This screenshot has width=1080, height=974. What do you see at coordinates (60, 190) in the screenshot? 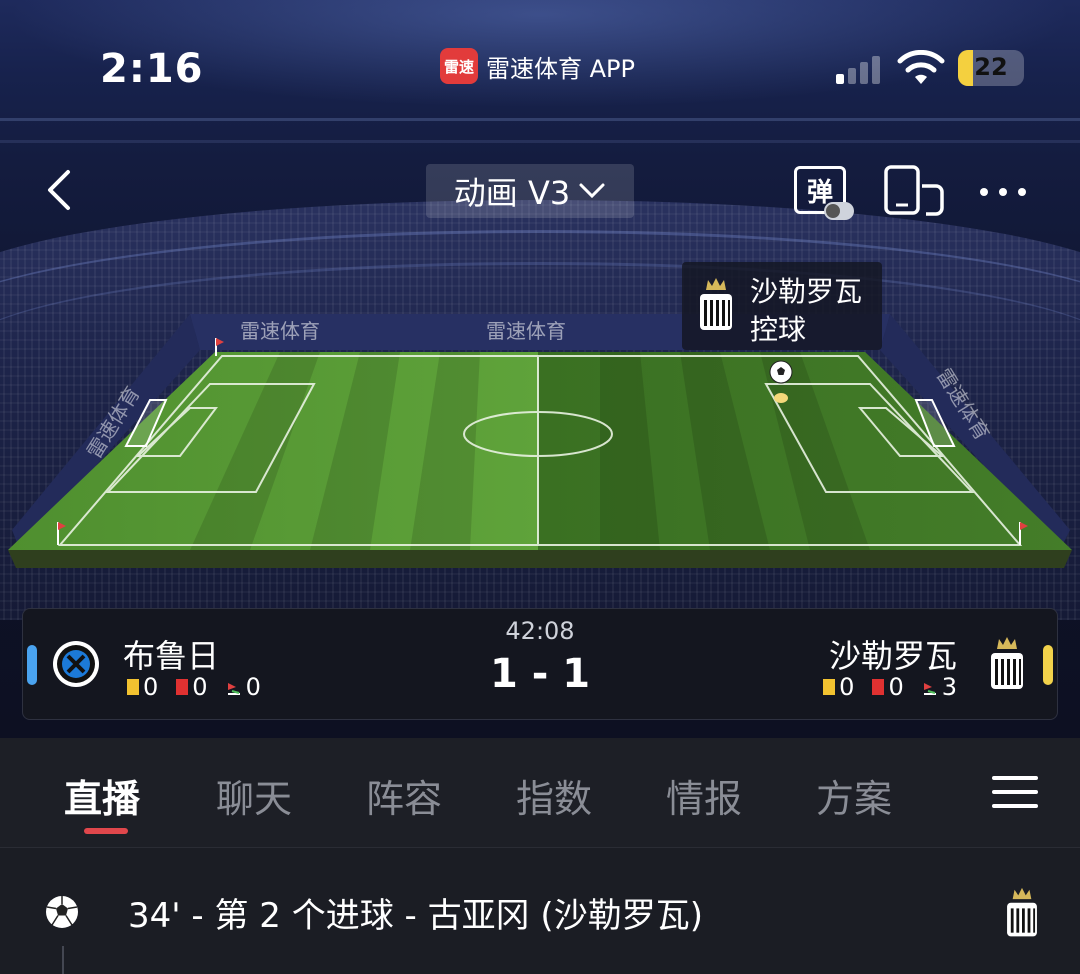
I see `chevron-left-icon` at bounding box center [60, 190].